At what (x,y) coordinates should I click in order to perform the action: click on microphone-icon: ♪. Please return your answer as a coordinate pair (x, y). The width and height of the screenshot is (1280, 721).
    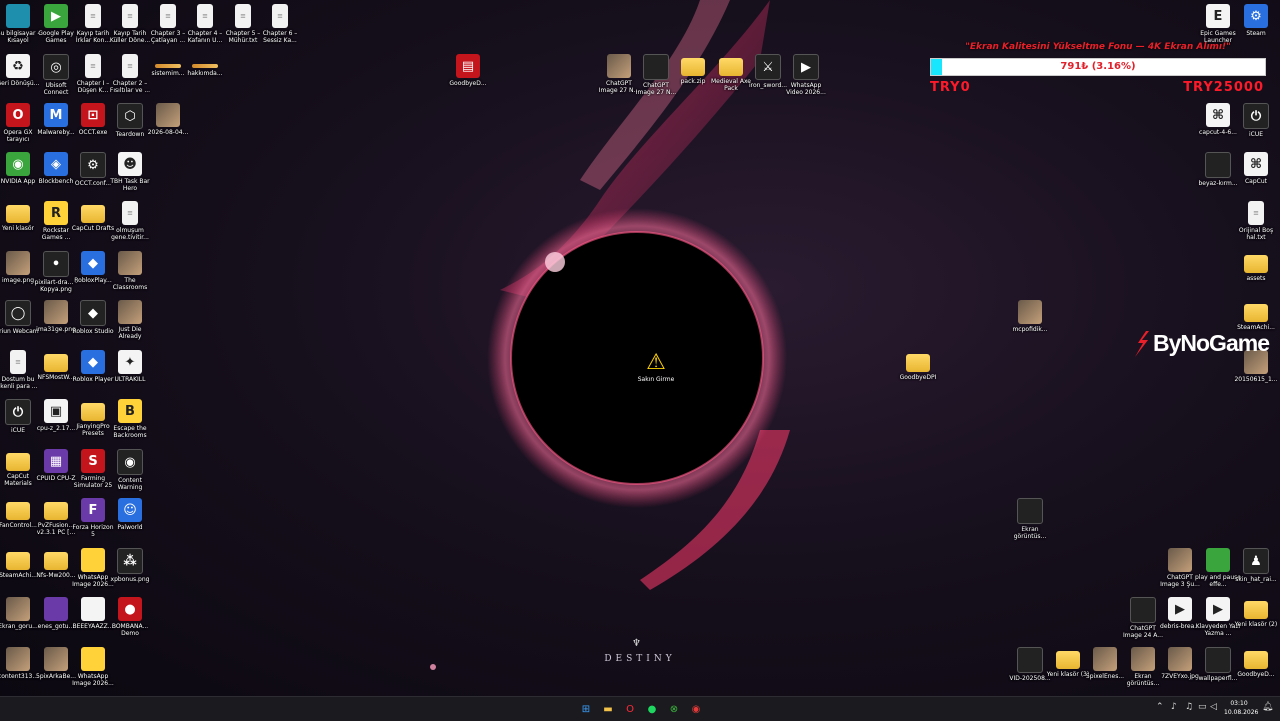
    Looking at the image, I should click on (1174, 707).